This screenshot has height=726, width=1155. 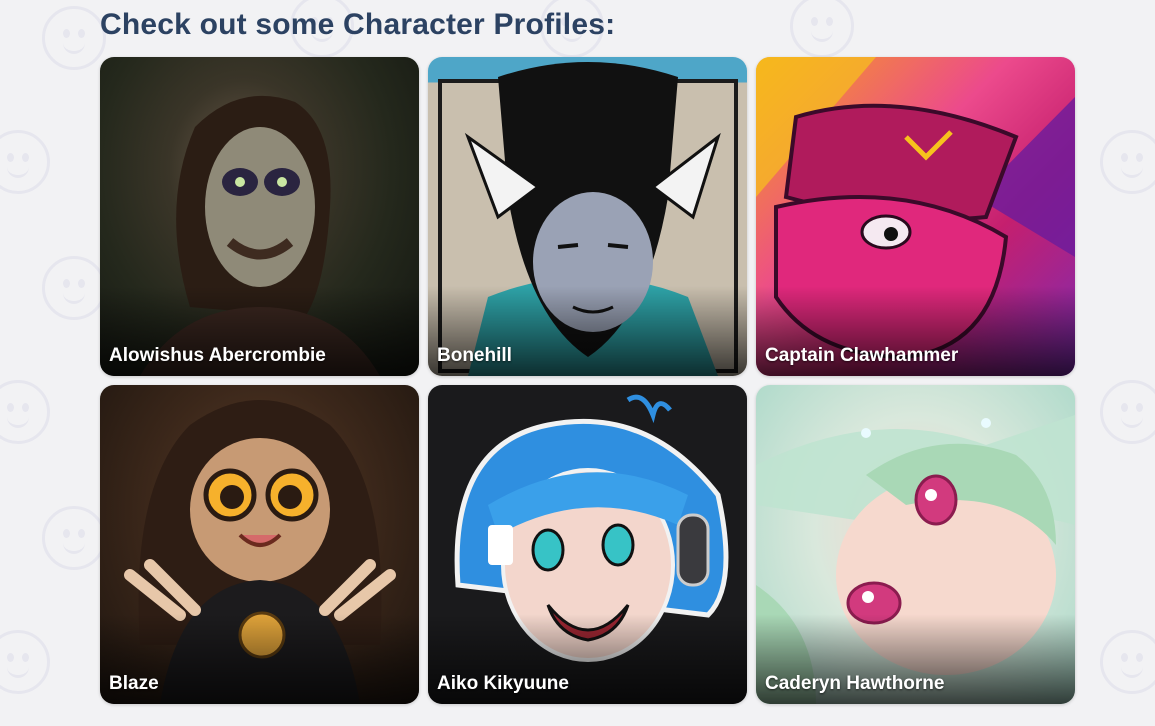 I want to click on section-heading: Check out some Character Profiles:, so click(x=358, y=24).